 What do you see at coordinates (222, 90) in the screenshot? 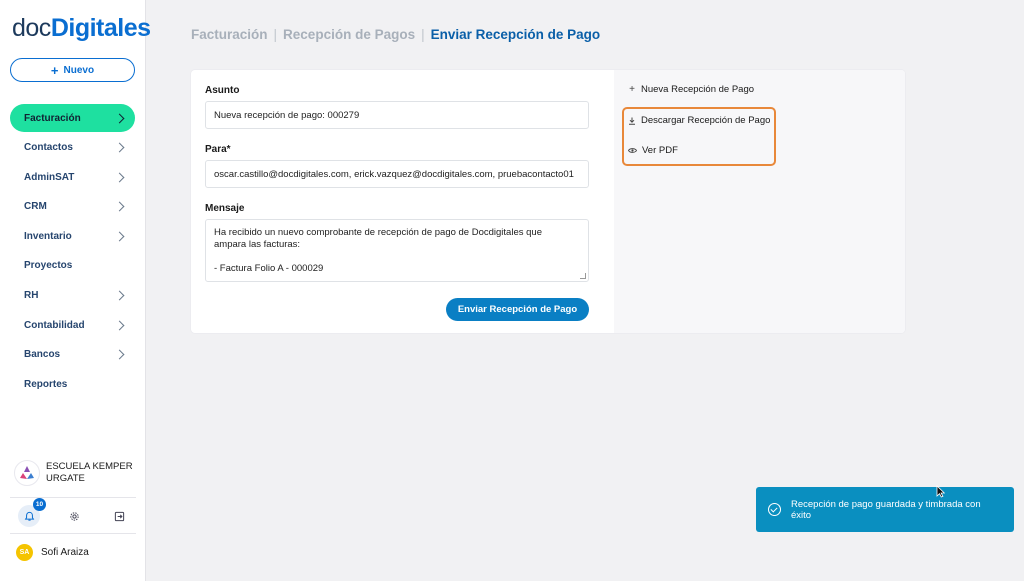
I see `subject-label: Asunto` at bounding box center [222, 90].